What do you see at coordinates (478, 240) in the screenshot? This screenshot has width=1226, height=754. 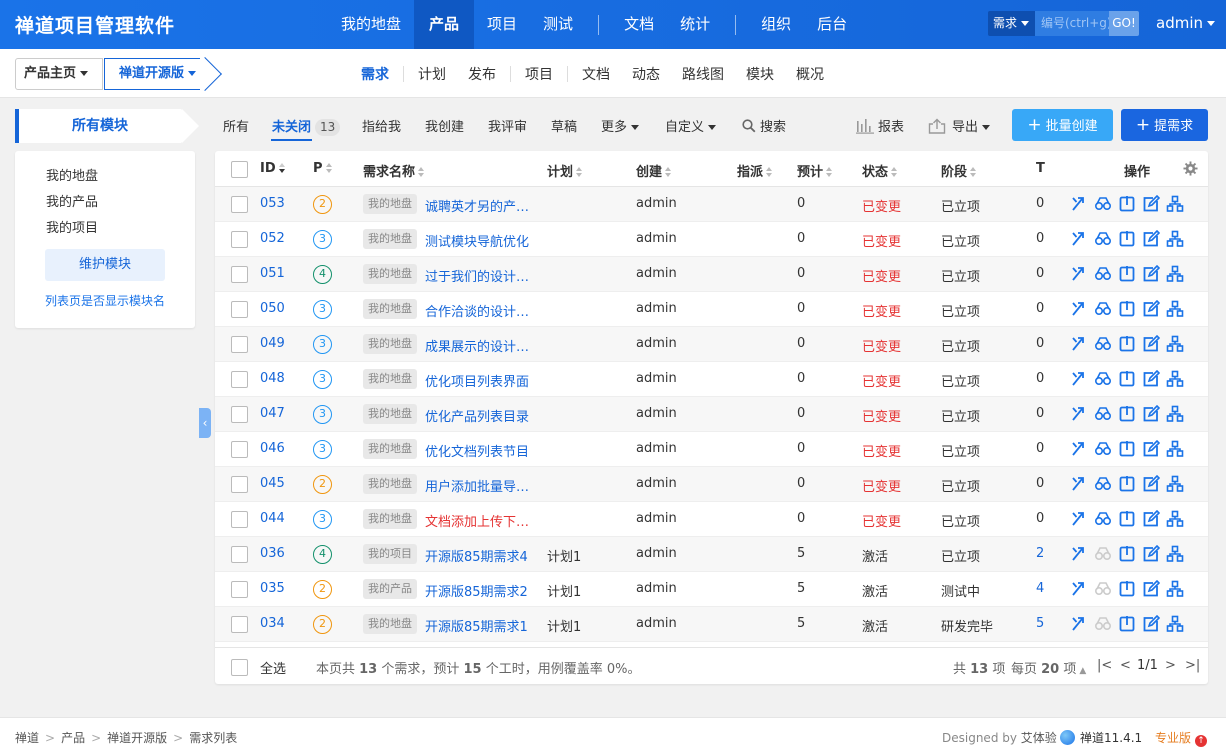 I see `story-title-link: 测试模块导航优化` at bounding box center [478, 240].